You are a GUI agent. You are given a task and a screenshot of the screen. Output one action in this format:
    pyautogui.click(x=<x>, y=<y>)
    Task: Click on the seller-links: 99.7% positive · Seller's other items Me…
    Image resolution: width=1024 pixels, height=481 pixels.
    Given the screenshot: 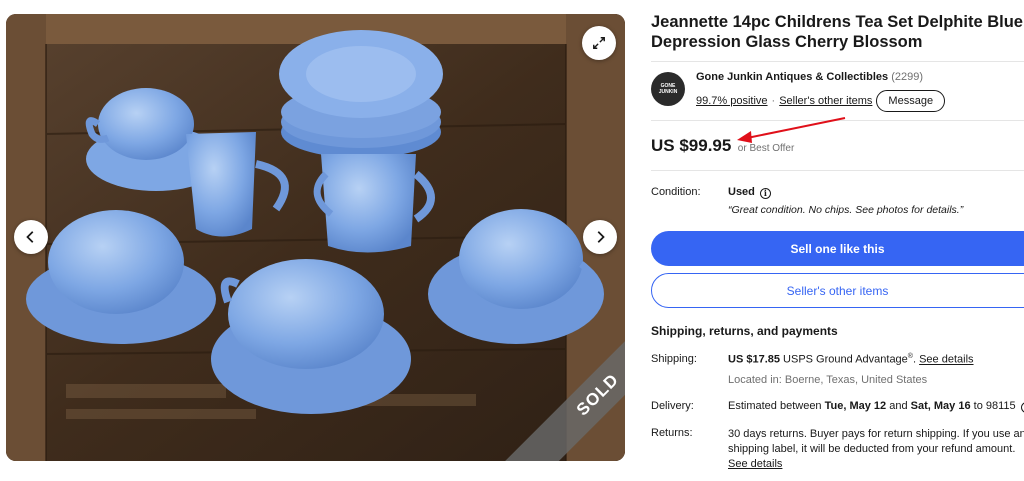 What is the action you would take?
    pyautogui.click(x=821, y=101)
    